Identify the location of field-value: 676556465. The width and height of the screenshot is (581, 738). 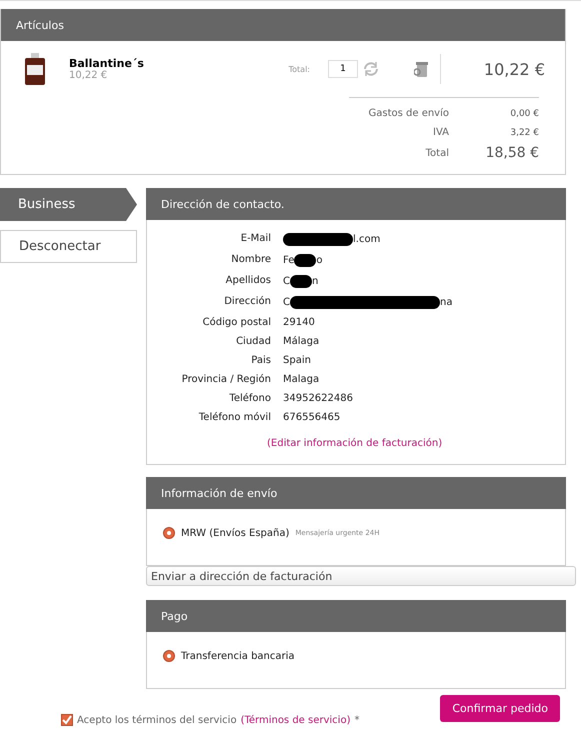
(311, 417).